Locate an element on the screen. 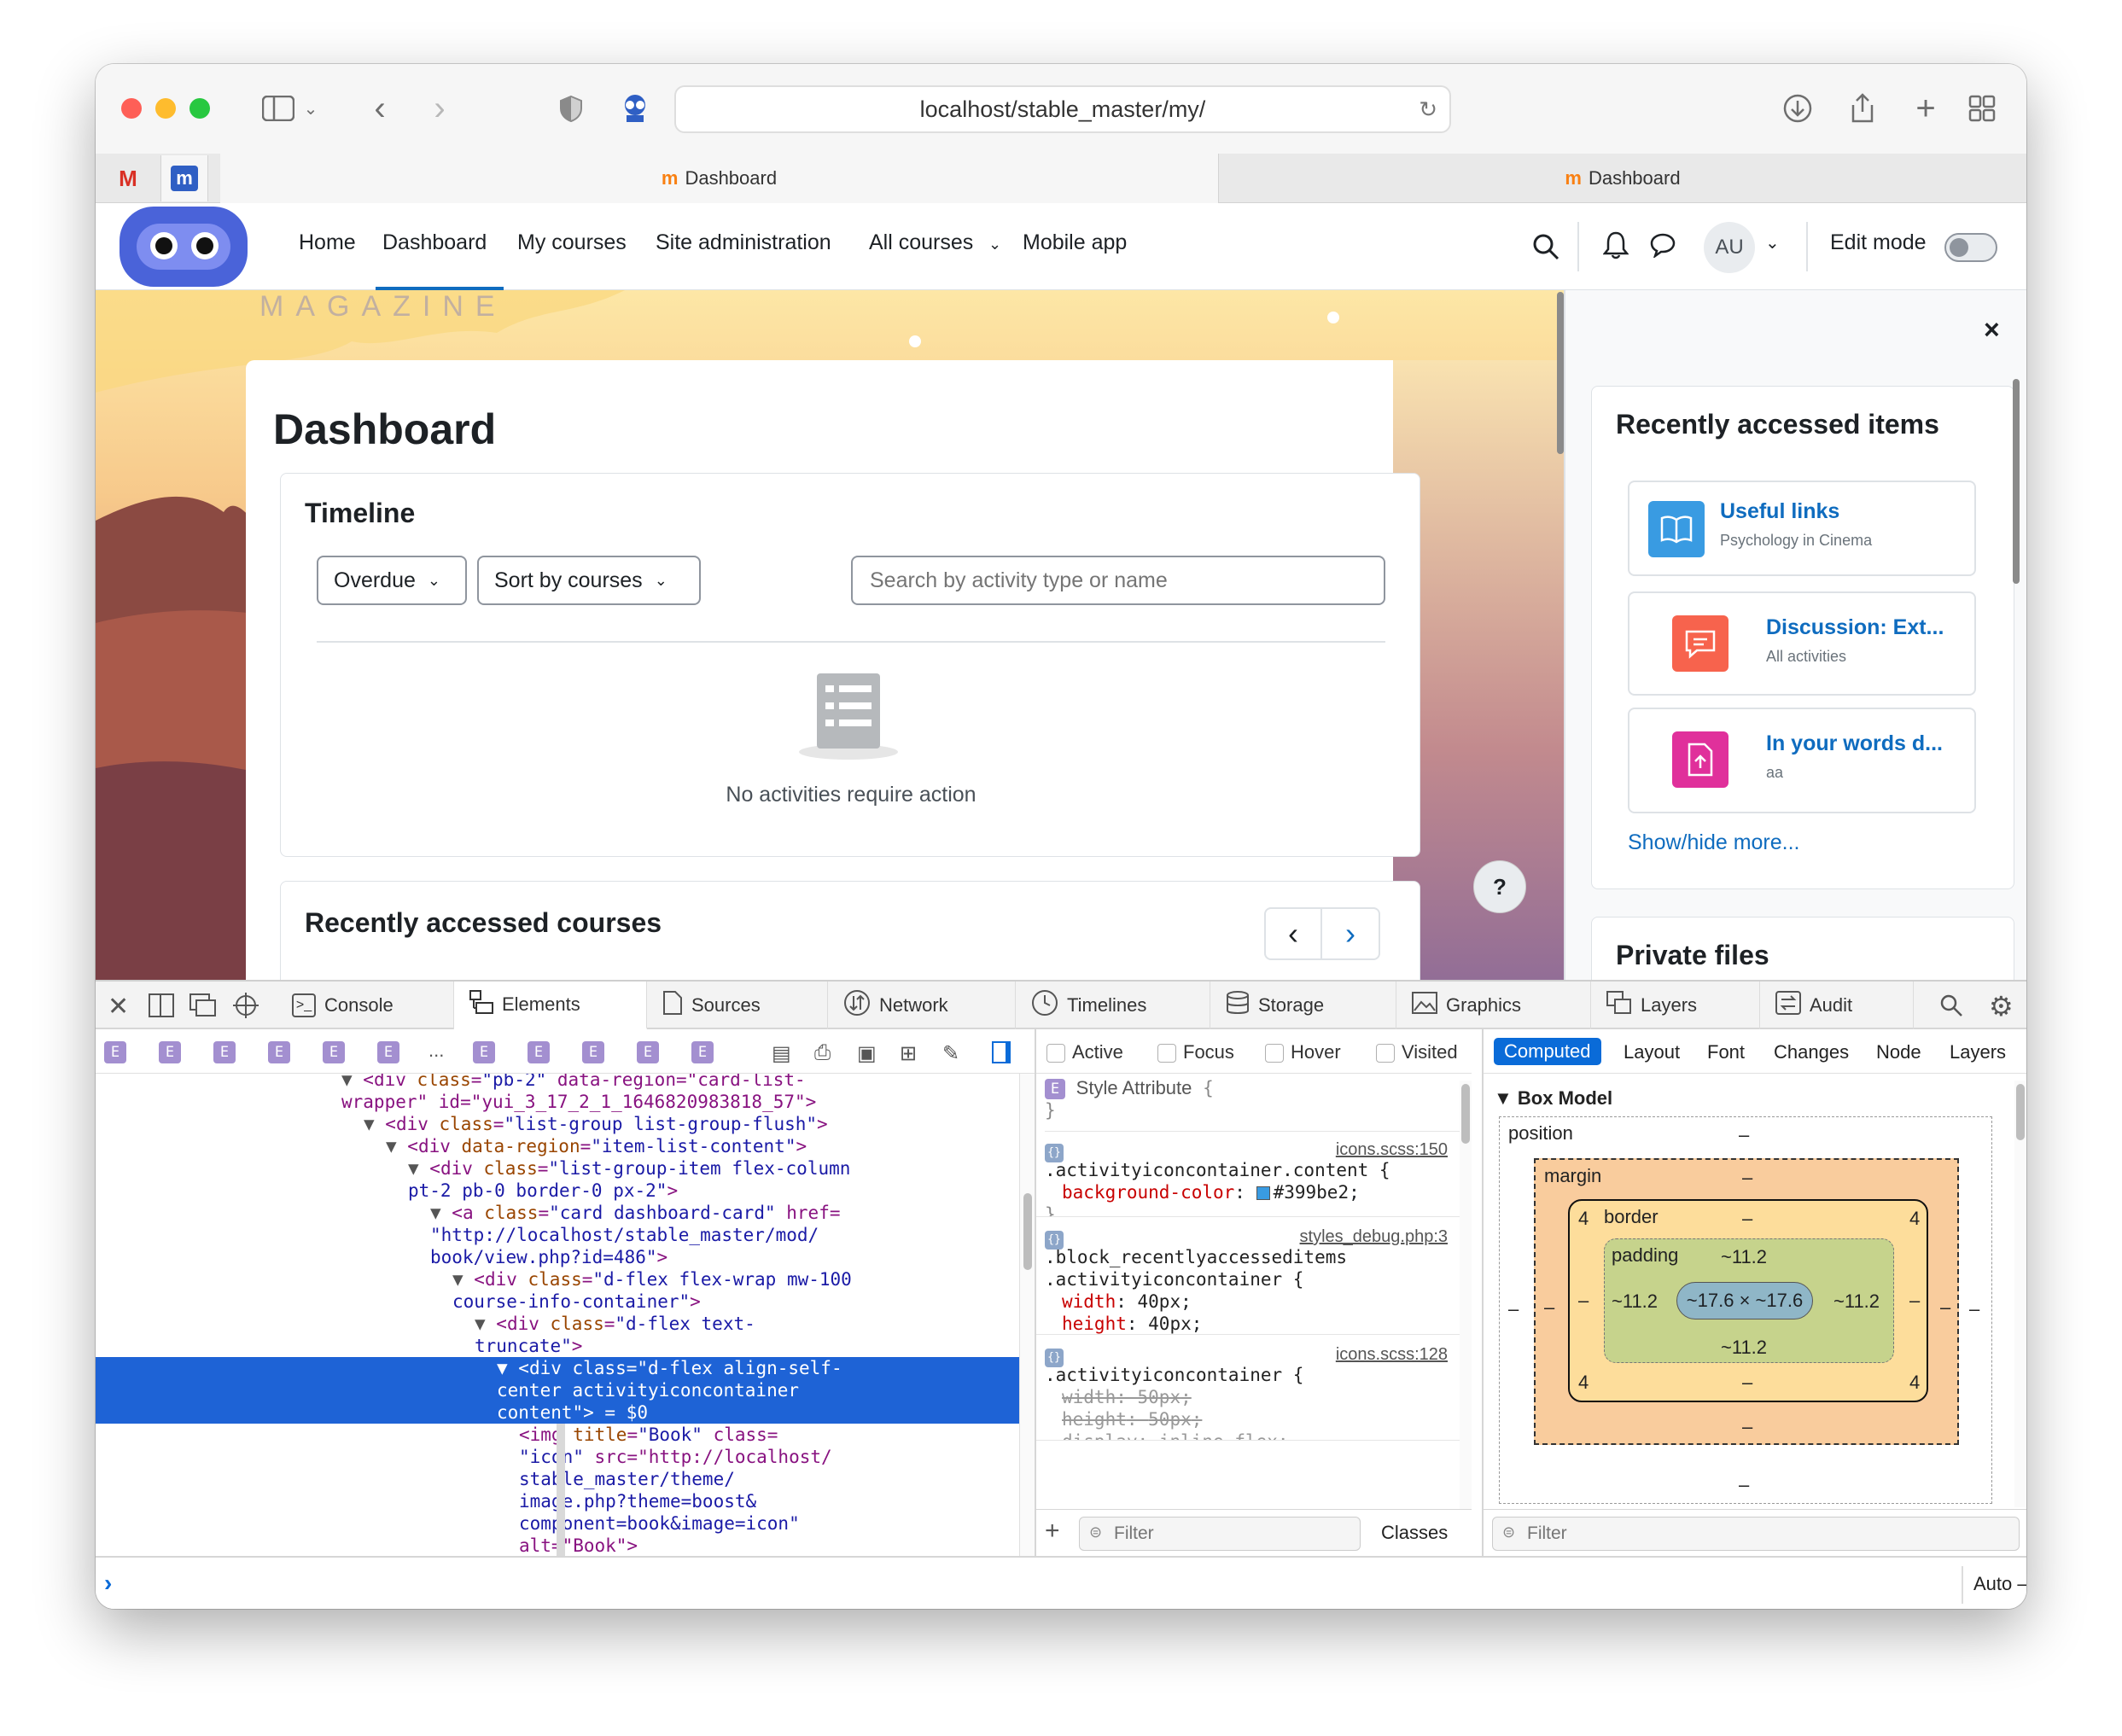 The image size is (2122, 1736). gmail-pinned-tab: M is located at coordinates (128, 178).